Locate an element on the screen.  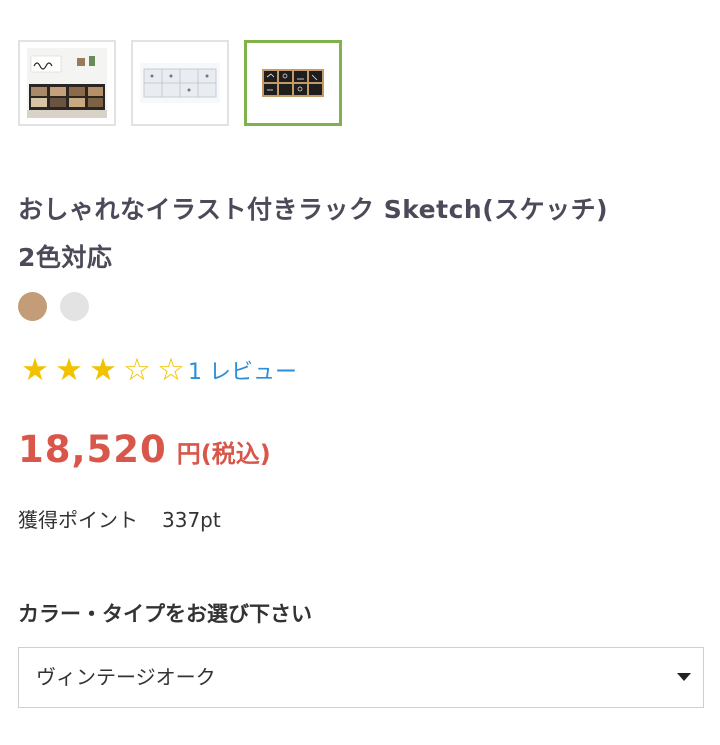
product-title-line2: 2色対応 is located at coordinates (65, 257).